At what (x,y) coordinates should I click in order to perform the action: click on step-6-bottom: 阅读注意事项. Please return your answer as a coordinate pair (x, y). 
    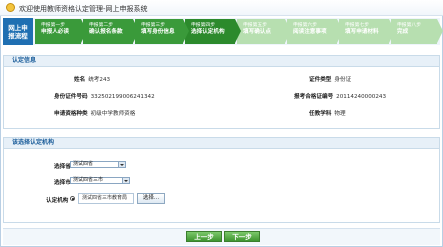
    Looking at the image, I should click on (310, 32).